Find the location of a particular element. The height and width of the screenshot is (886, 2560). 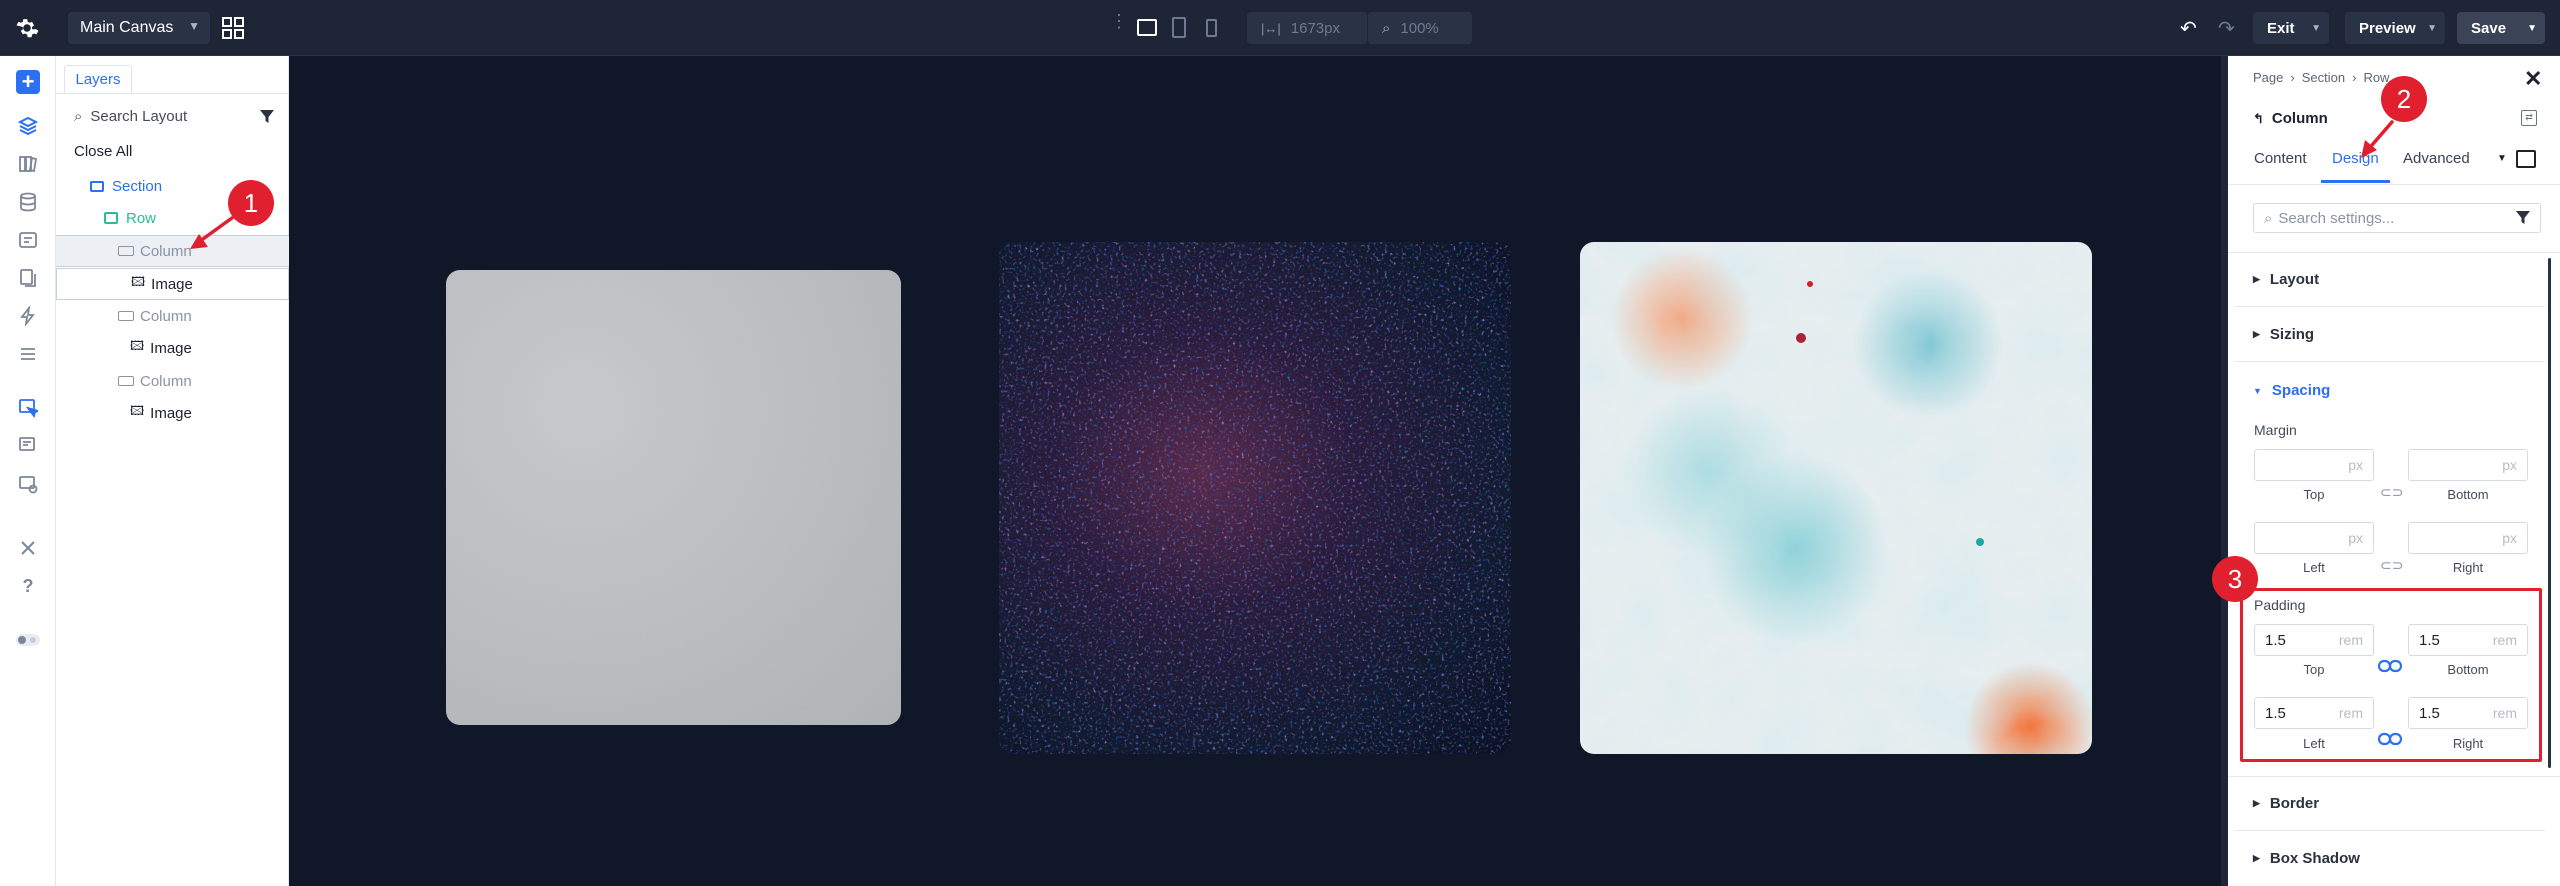

step-marker-2: 2 is located at coordinates (2404, 99).